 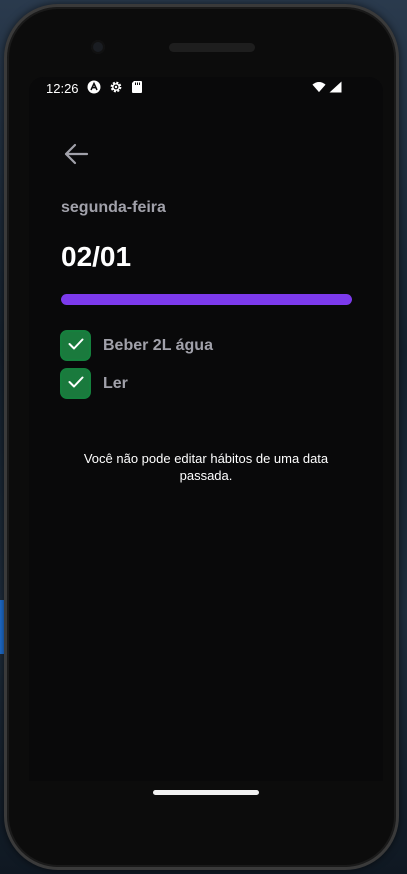 I want to click on sd-card-icon, so click(x=137, y=87).